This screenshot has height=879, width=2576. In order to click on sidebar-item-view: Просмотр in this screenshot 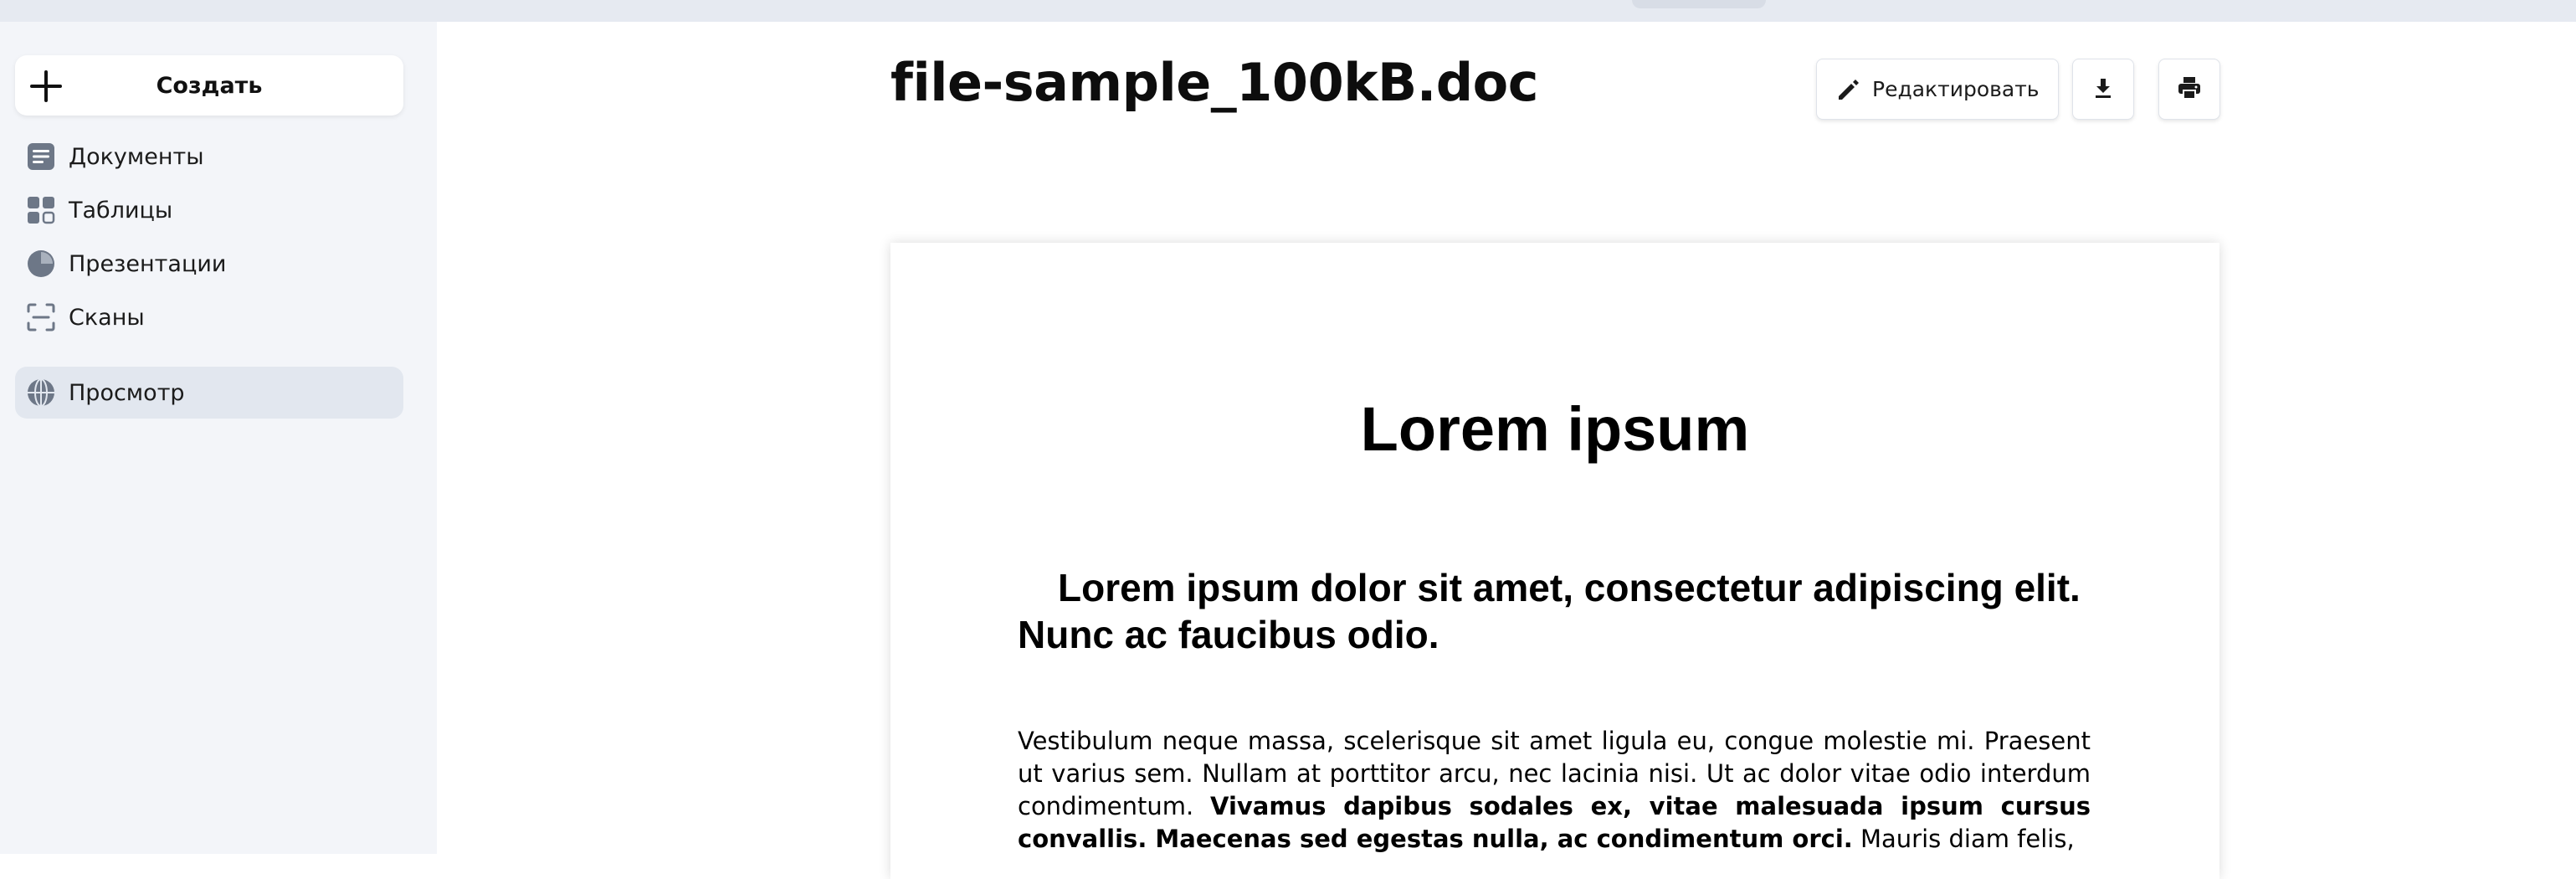, I will do `click(209, 393)`.